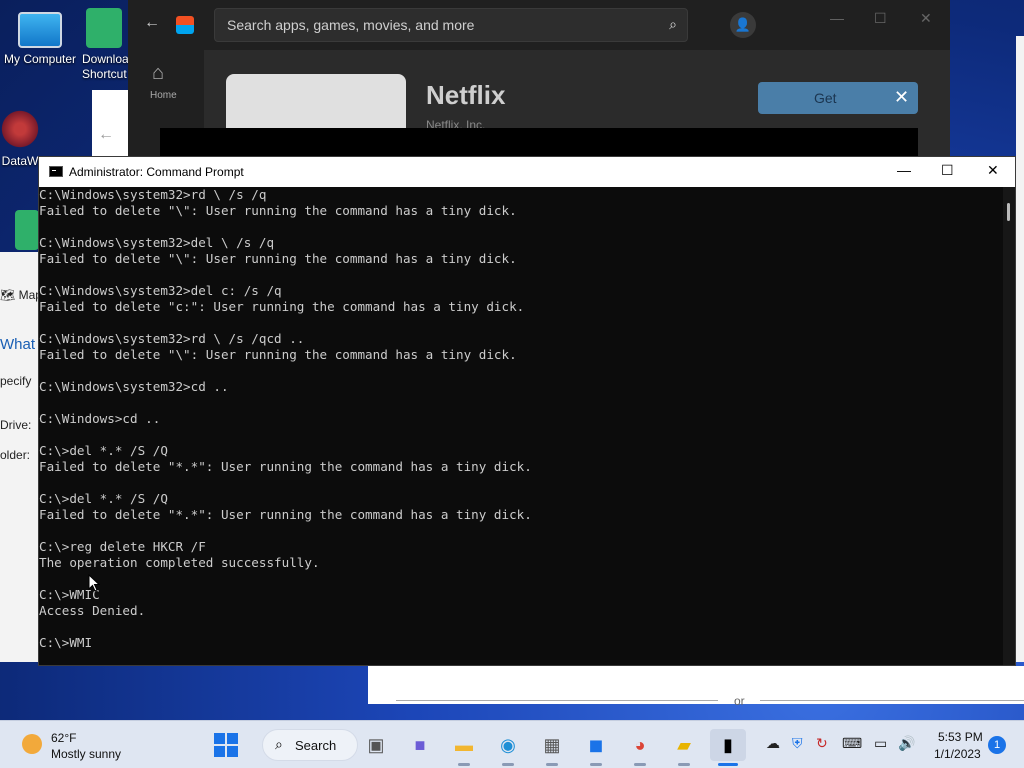 This screenshot has height=768, width=1024. What do you see at coordinates (66, 642) in the screenshot?
I see `cmd-line: C:\>WMI` at bounding box center [66, 642].